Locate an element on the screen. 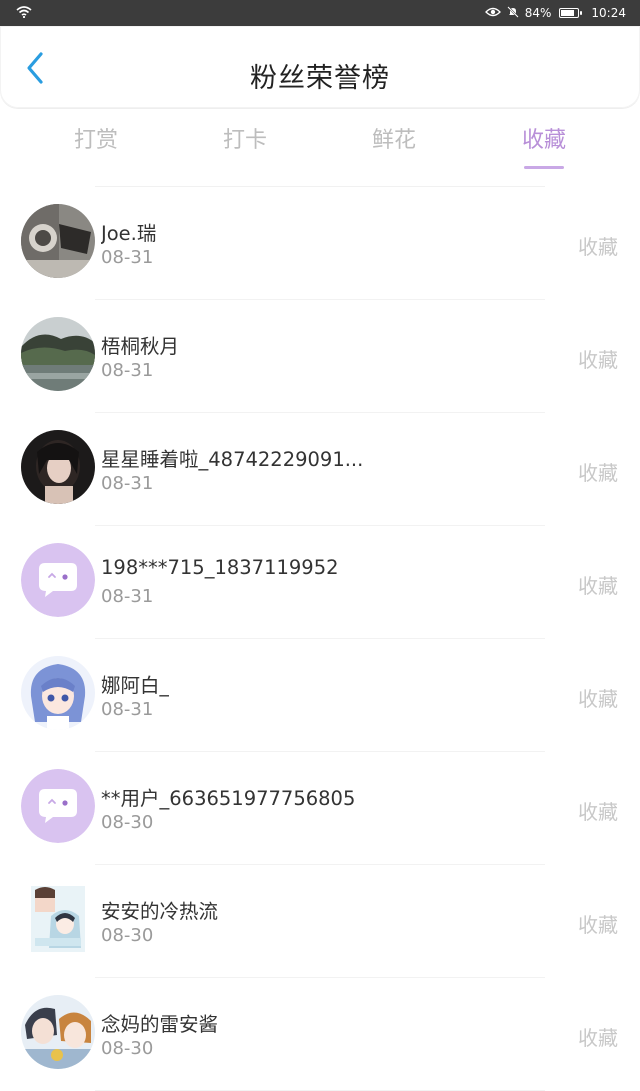 The width and height of the screenshot is (640, 1091). header-bar: 粉丝荣誉榜 is located at coordinates (320, 67).